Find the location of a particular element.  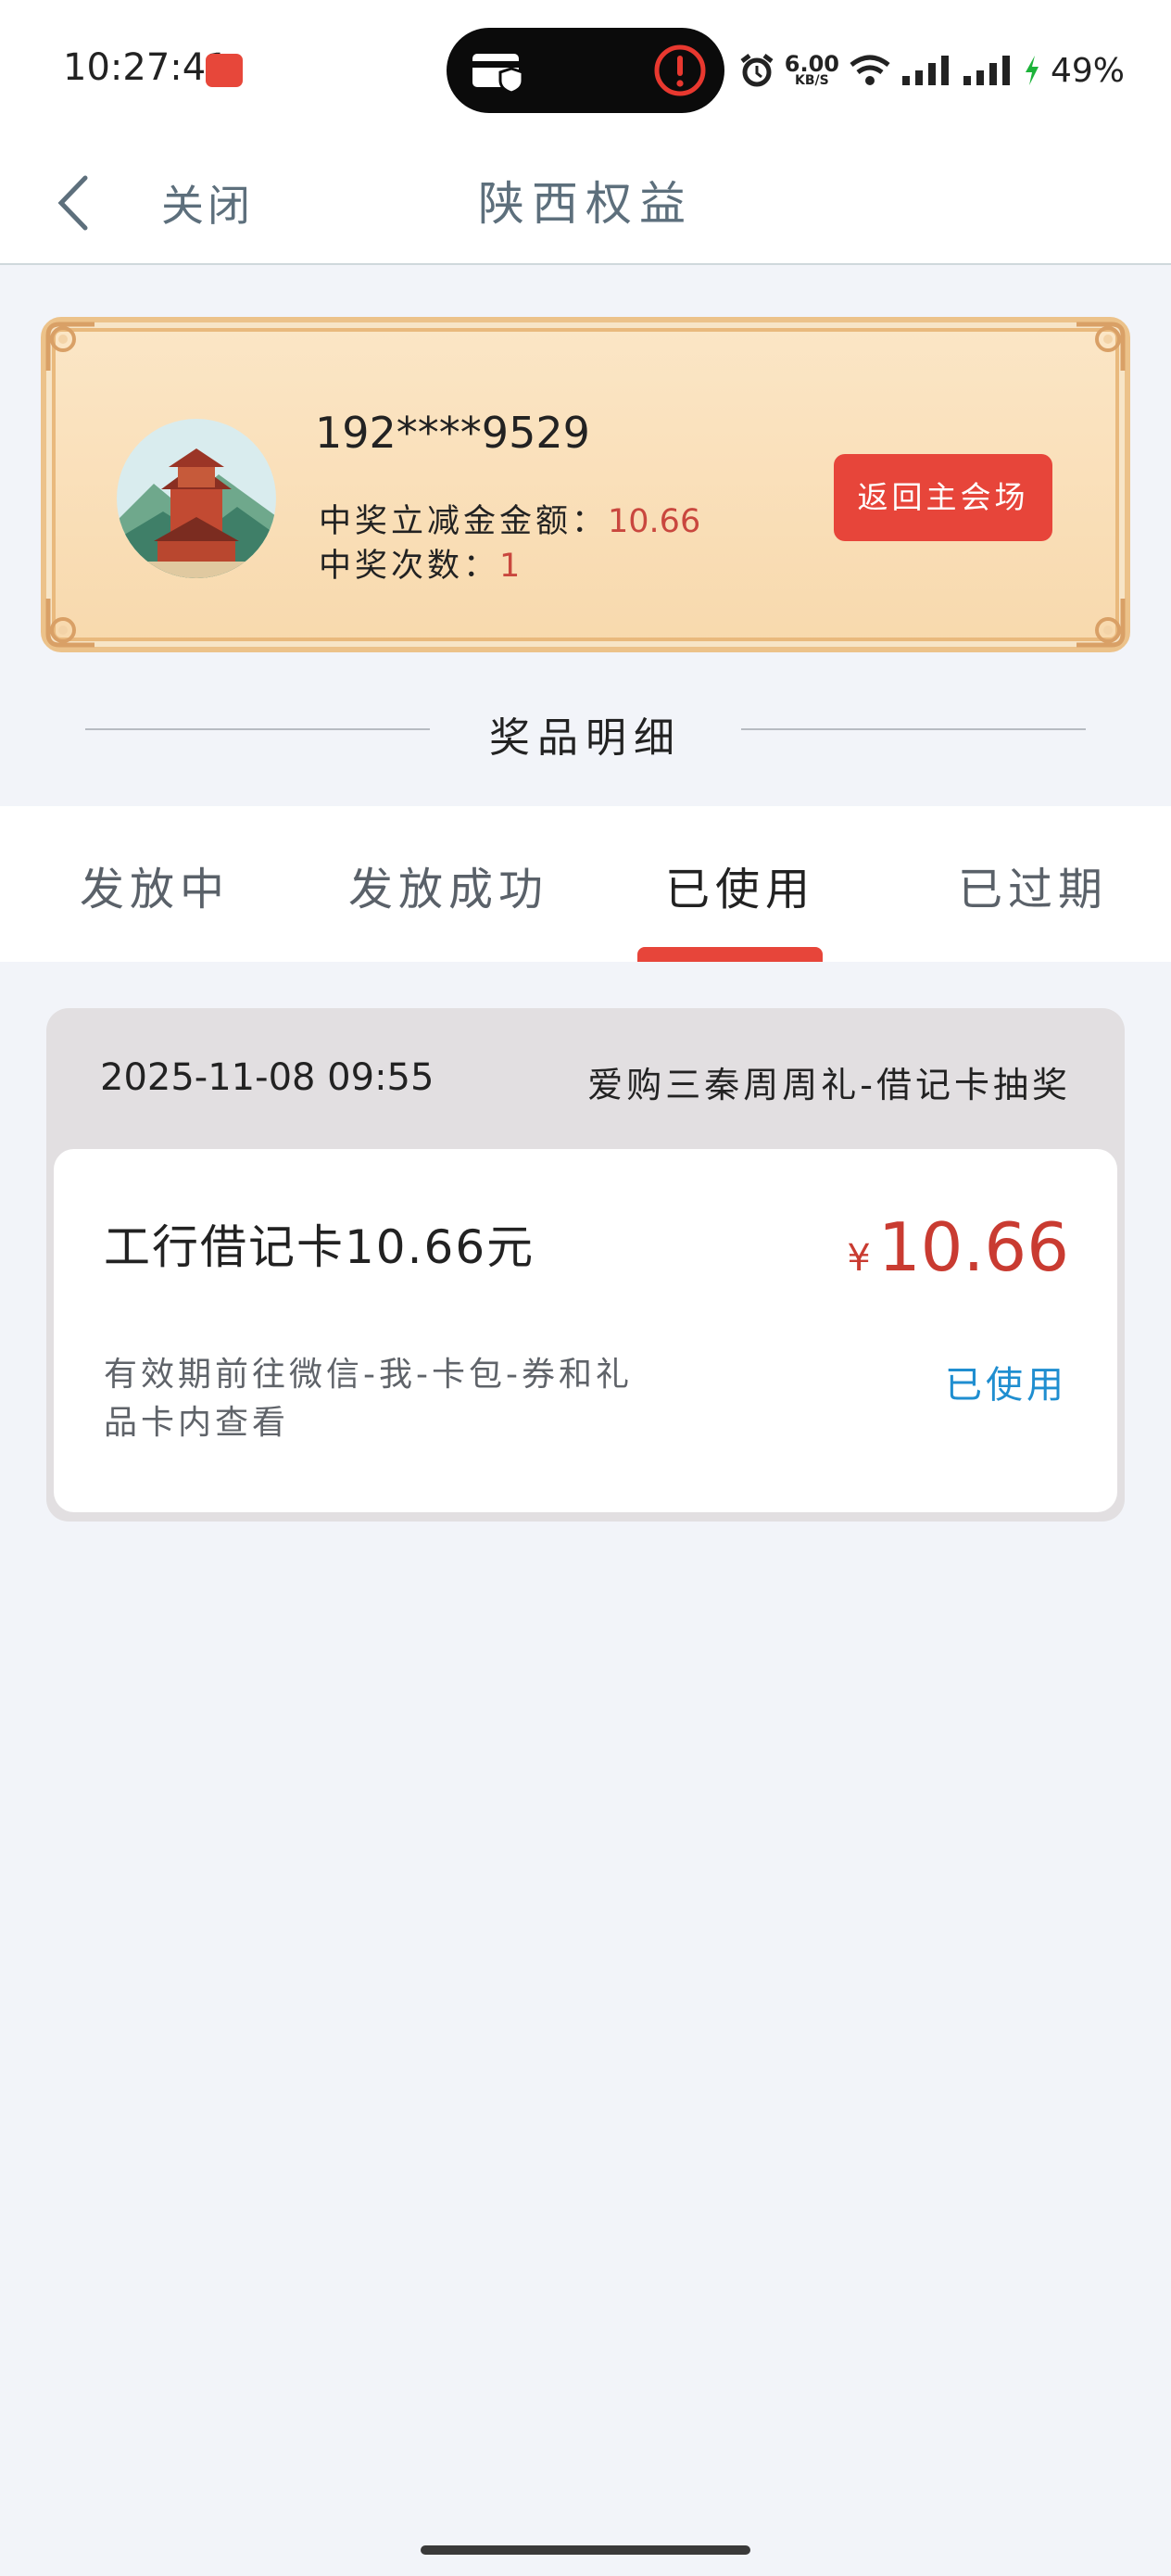

prize-count-label: 中奖次数： is located at coordinates (410, 567).